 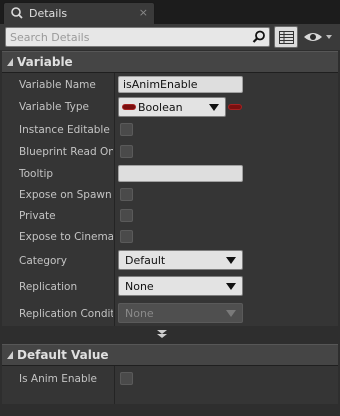 I want to click on details-toolbar: Search Details, so click(x=170, y=37).